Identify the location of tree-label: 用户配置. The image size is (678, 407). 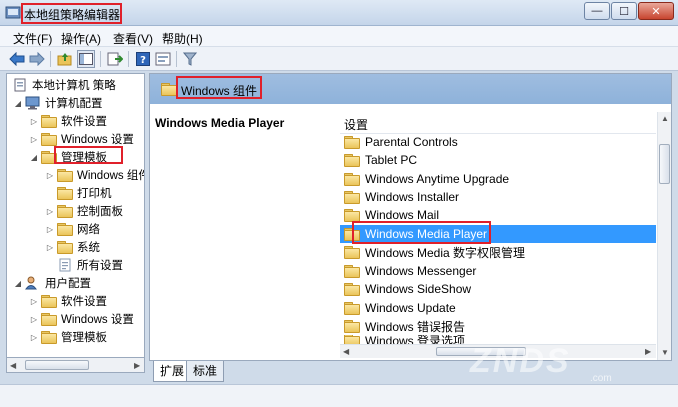
(68, 284).